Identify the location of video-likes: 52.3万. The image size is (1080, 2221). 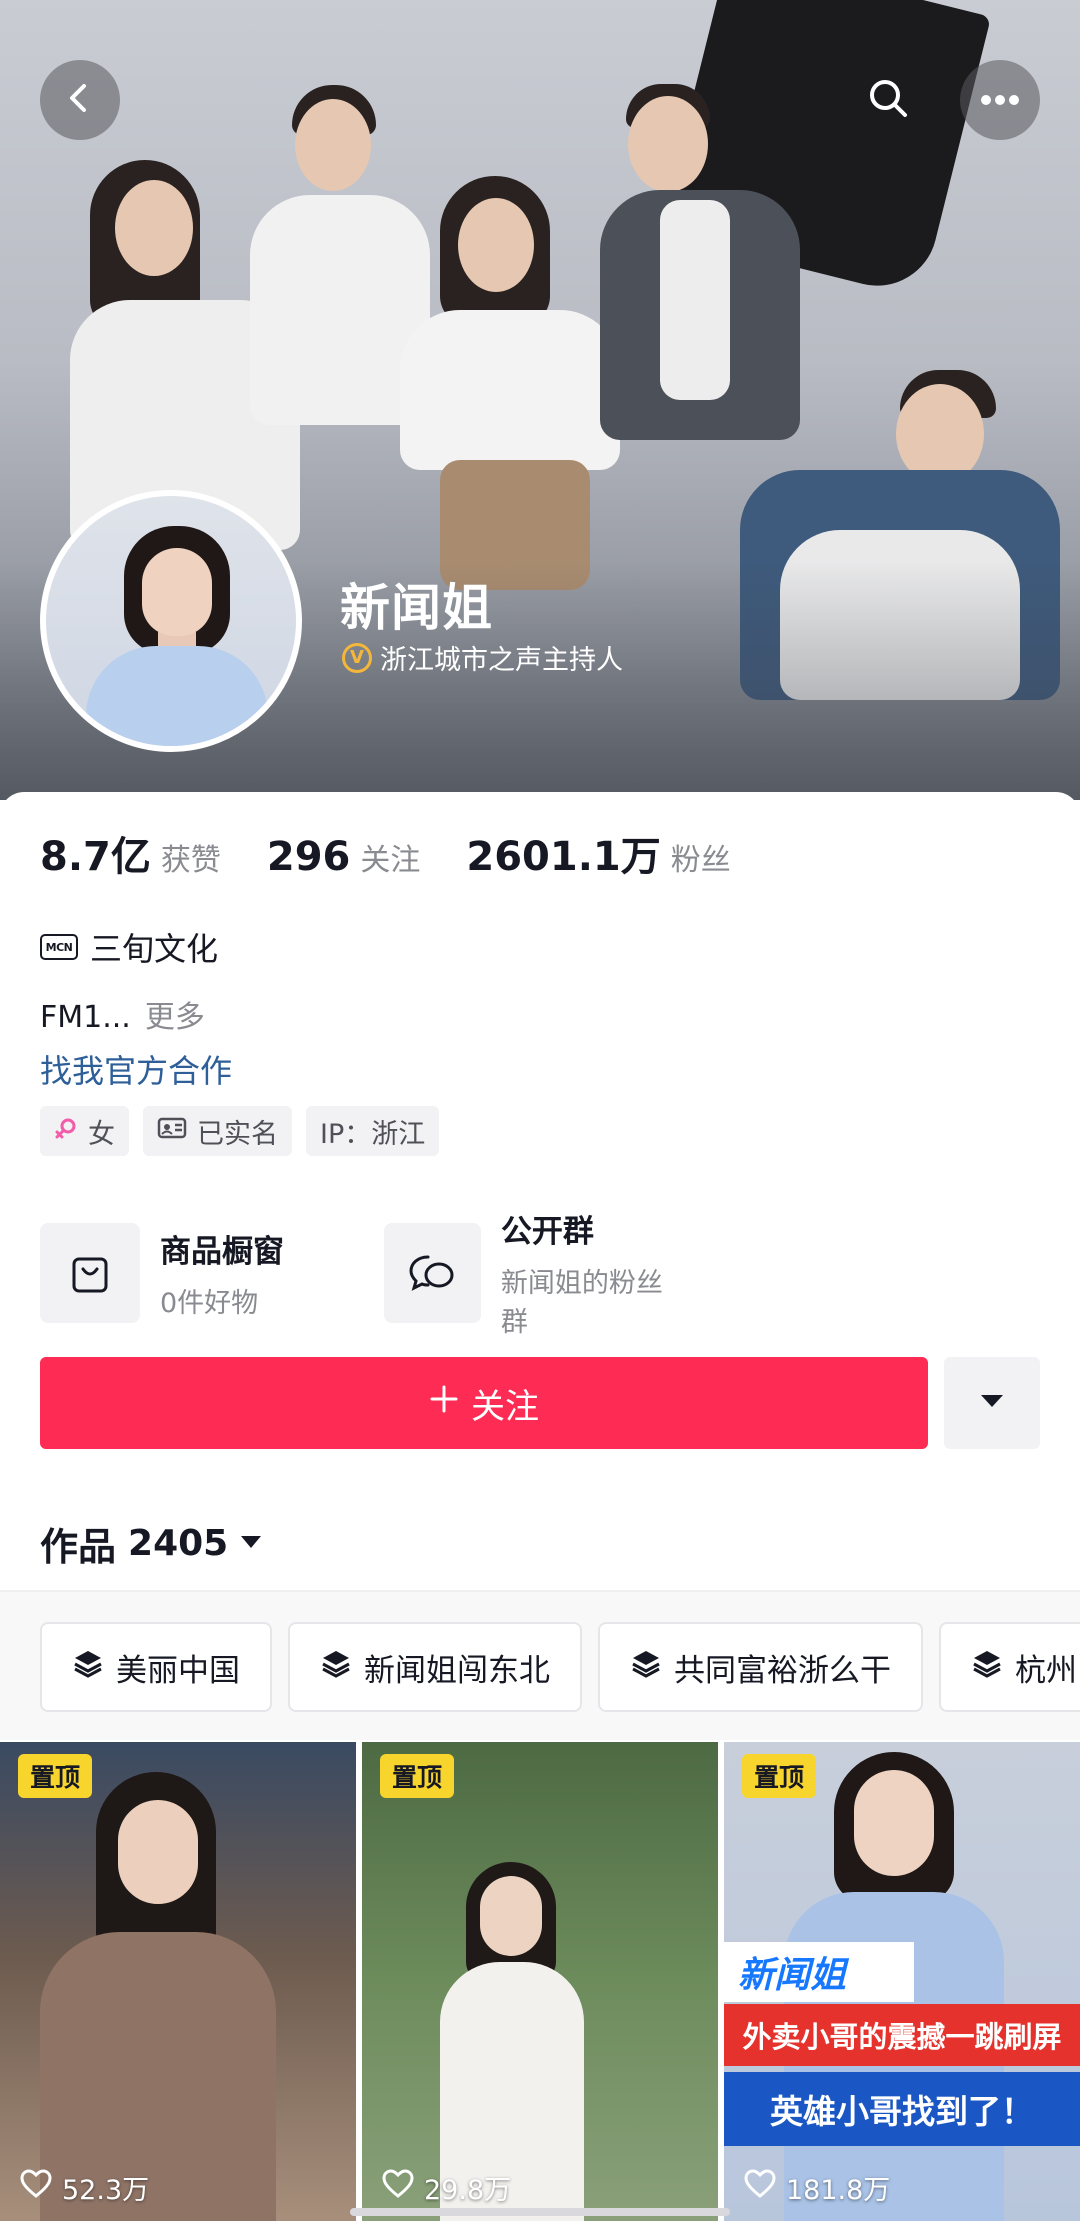
(84, 2187).